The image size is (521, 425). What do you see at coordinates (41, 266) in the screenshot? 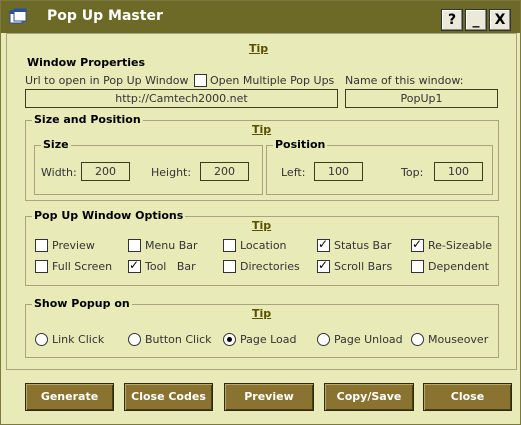
I see `option-full-screen-checkbox` at bounding box center [41, 266].